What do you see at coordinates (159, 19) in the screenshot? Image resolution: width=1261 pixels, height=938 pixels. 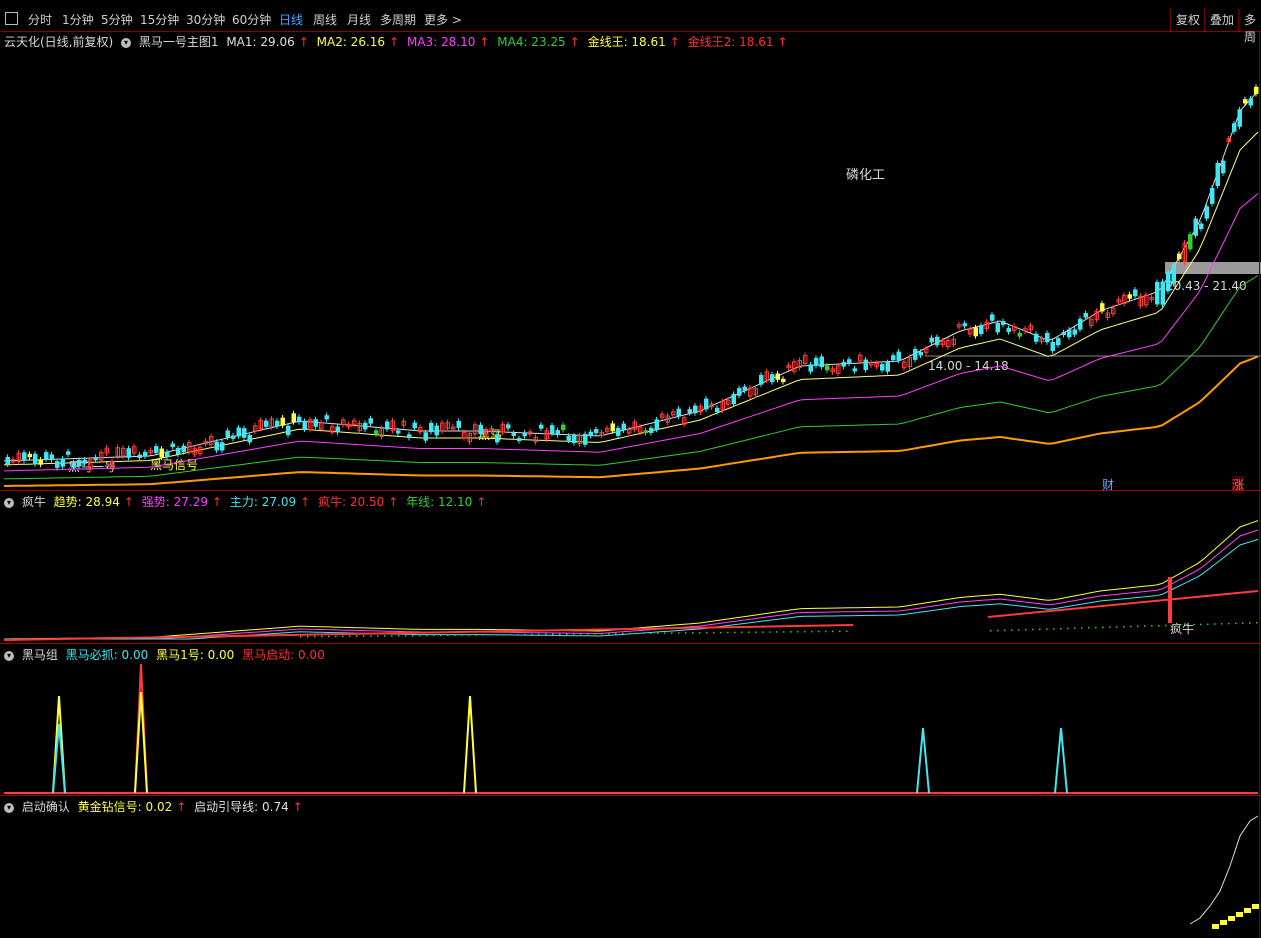 I see `tab-period-3: 15分钟` at bounding box center [159, 19].